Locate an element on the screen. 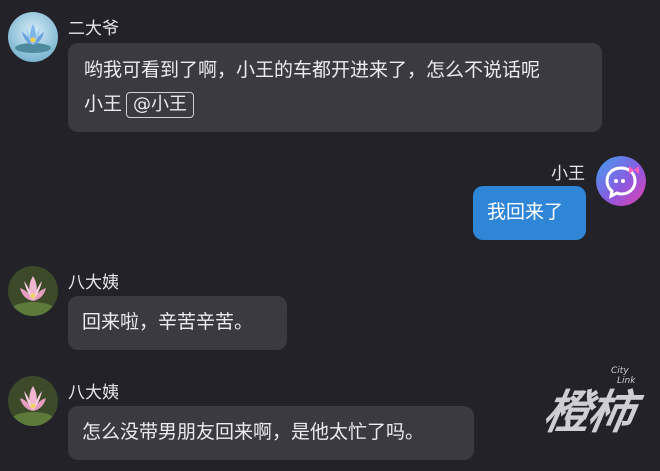  message-text: 怎么没带男朋友回来啊，是他太忙了吗。 is located at coordinates (253, 432).